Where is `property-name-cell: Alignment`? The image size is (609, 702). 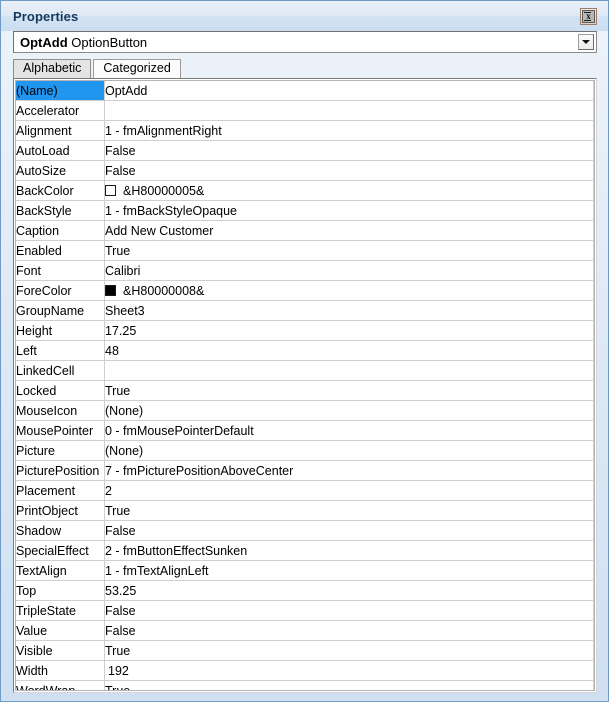
property-name-cell: Alignment is located at coordinates (60, 130).